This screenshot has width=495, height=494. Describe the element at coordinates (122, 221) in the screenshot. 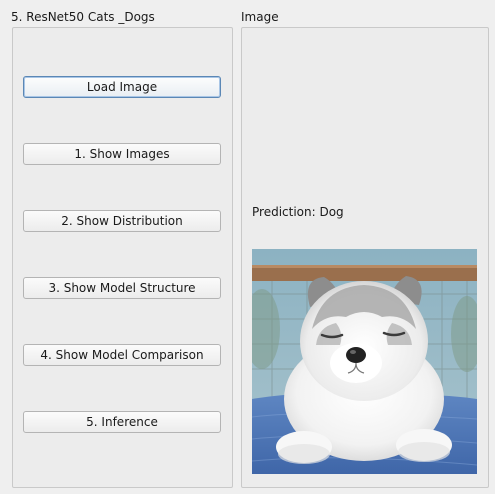

I see `show-distribution-button: 2. Show Distribution` at that location.